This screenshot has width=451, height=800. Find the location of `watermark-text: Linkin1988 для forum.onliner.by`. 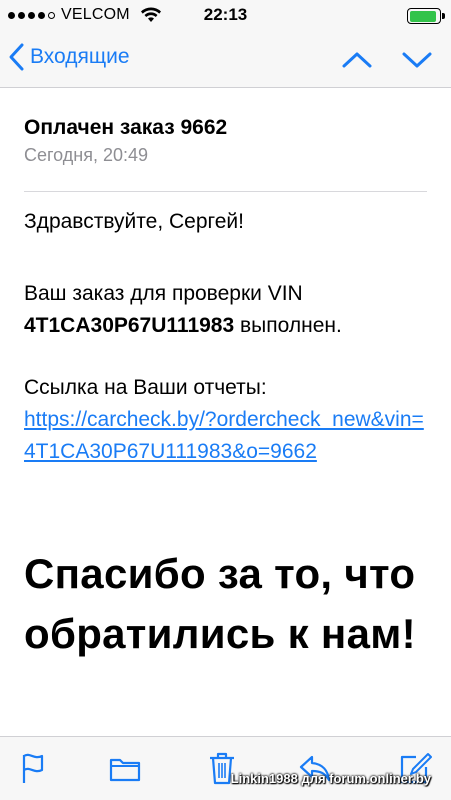

watermark-text: Linkin1988 для forum.onliner.by is located at coordinates (330, 778).